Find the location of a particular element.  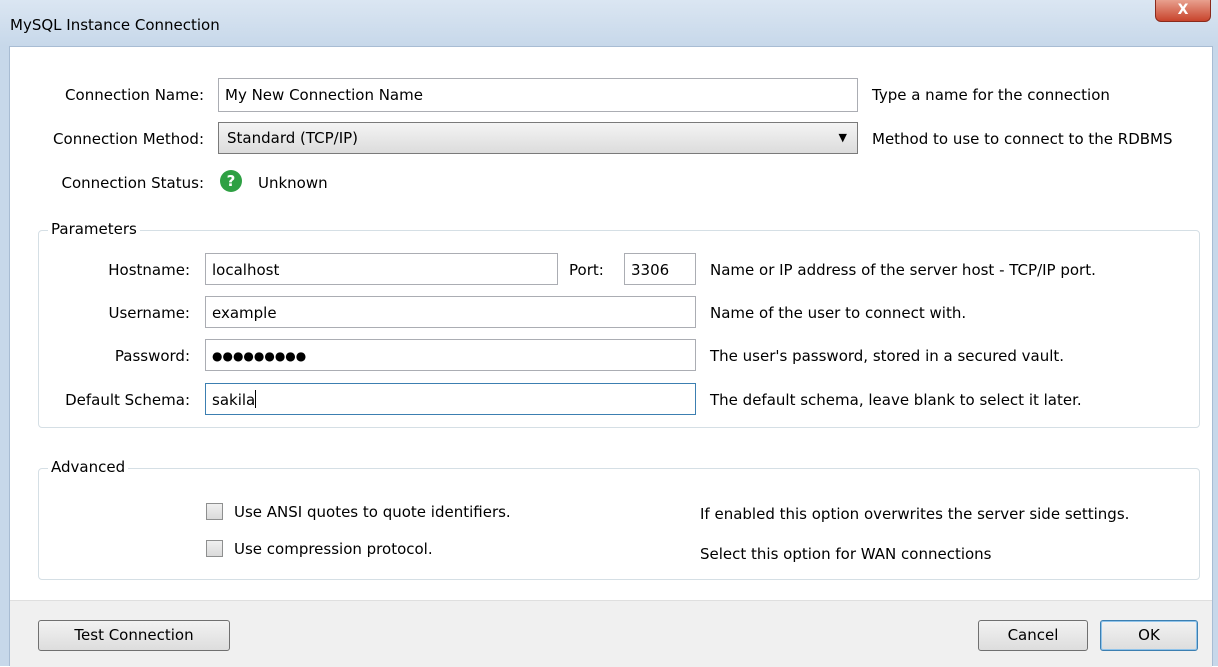

hostname-value: localhost is located at coordinates (246, 270).